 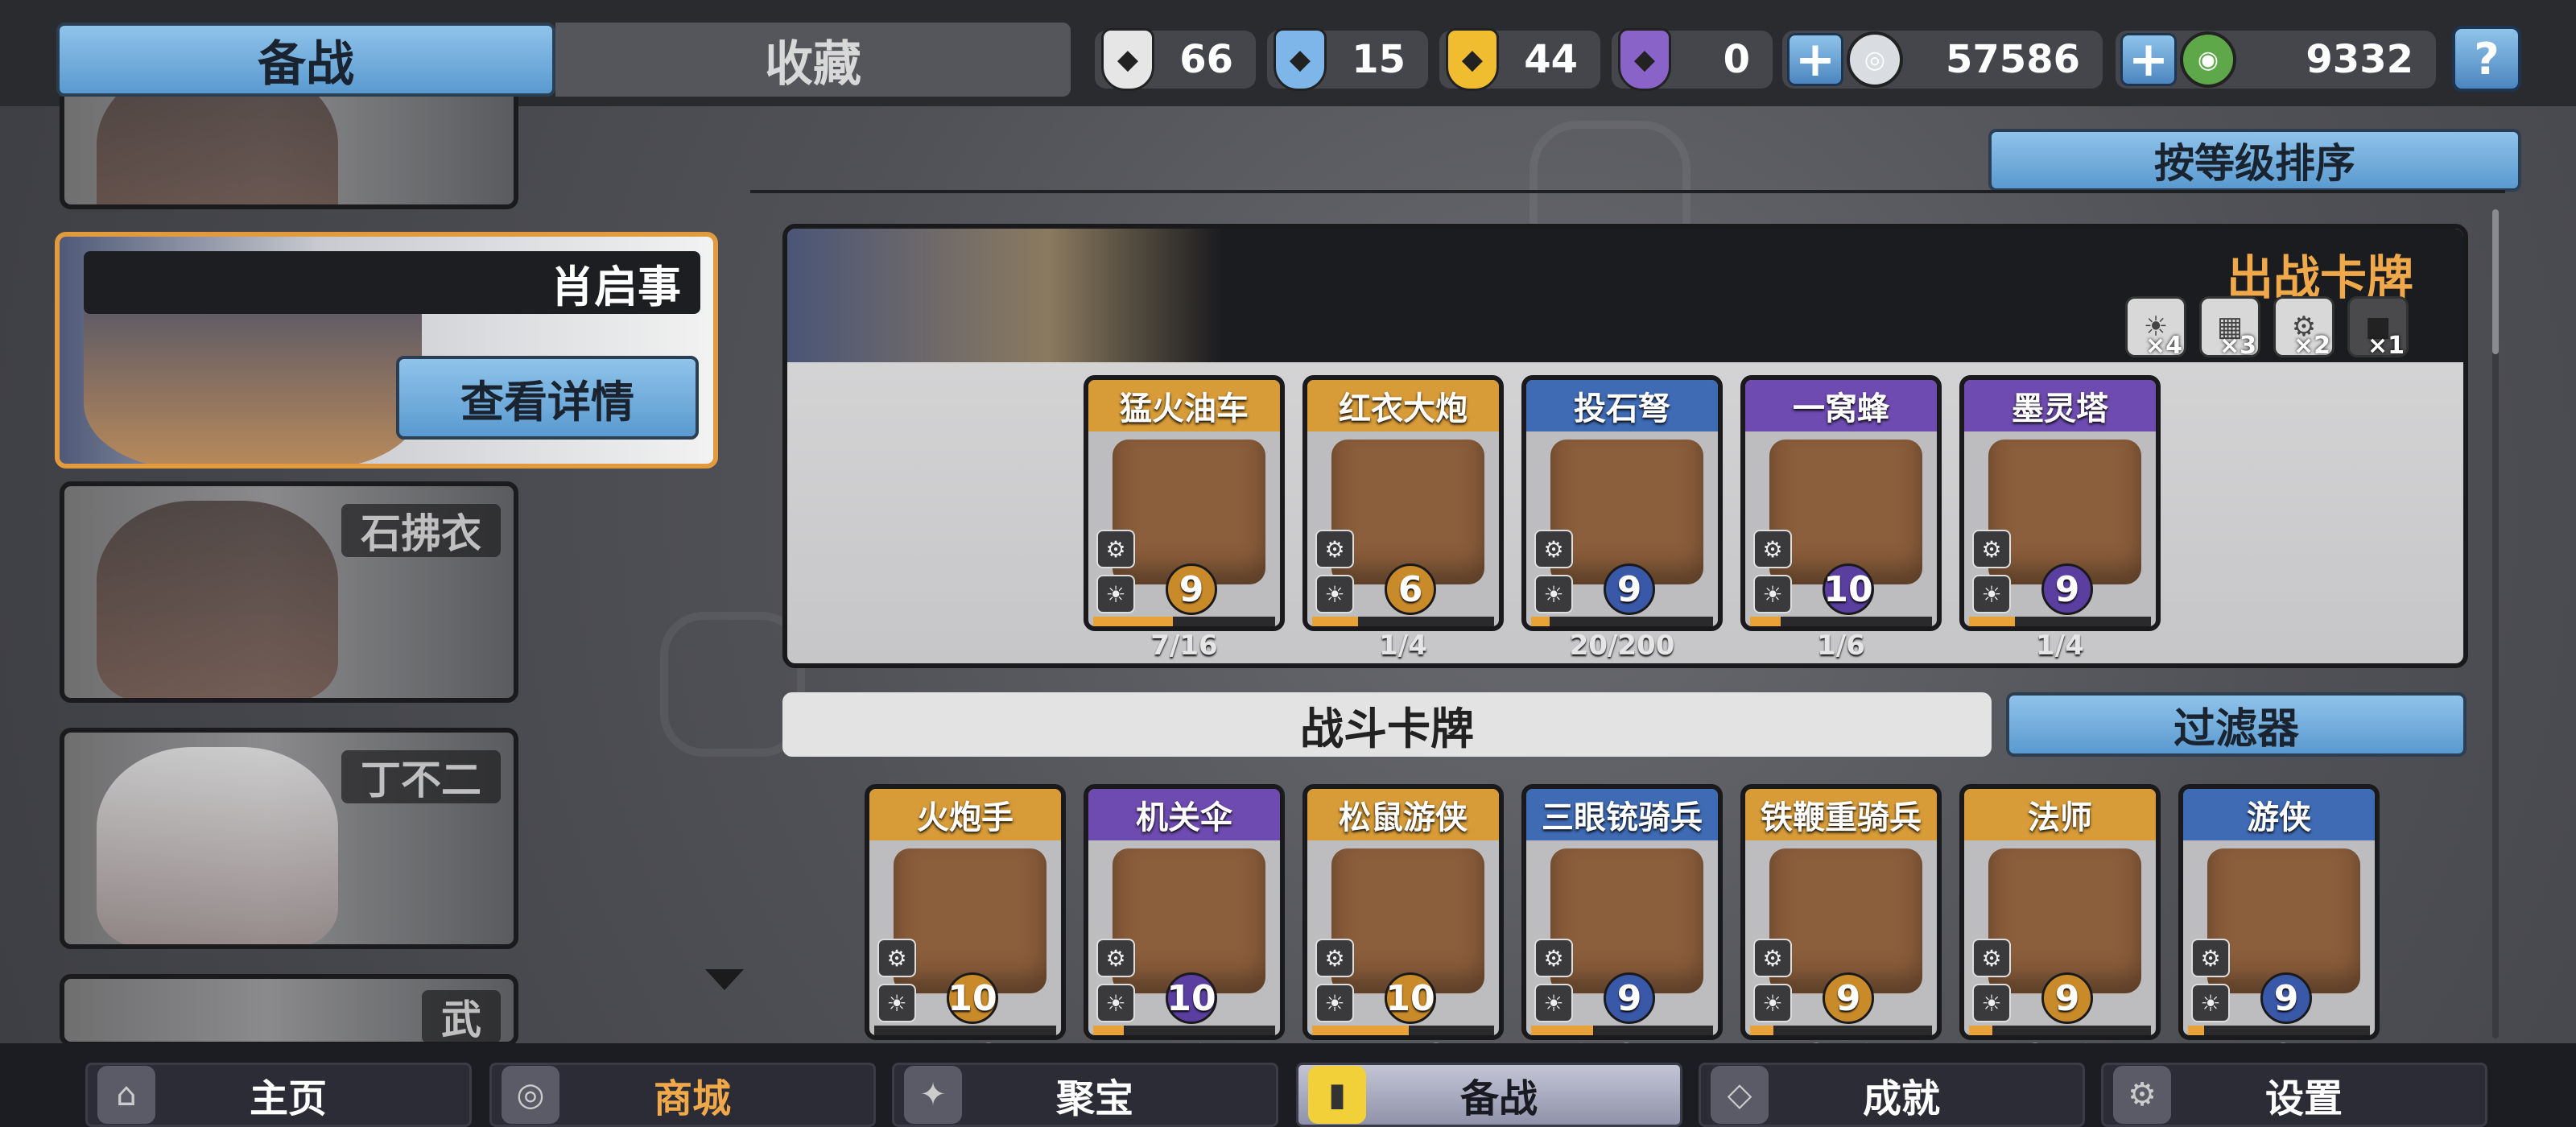 I want to click on card: 投石弩 ⚙ ☀ 9 20/200, so click(x=1622, y=518).